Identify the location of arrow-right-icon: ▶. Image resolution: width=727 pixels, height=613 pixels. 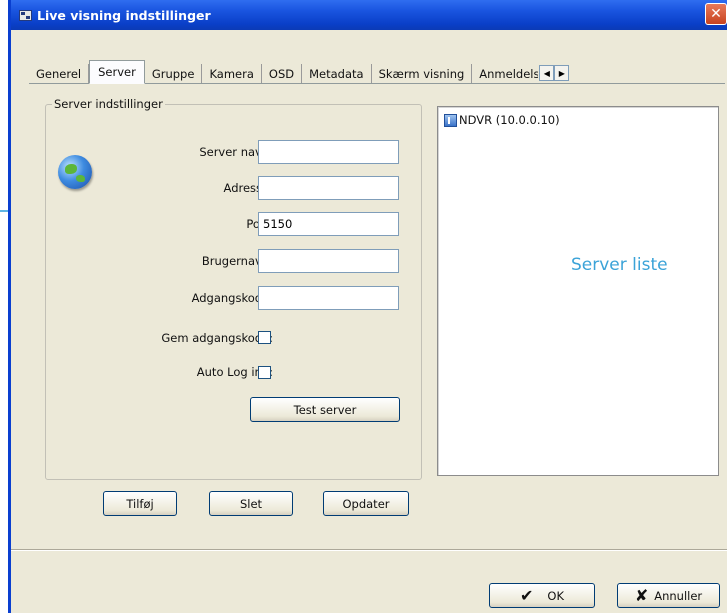
(561, 73).